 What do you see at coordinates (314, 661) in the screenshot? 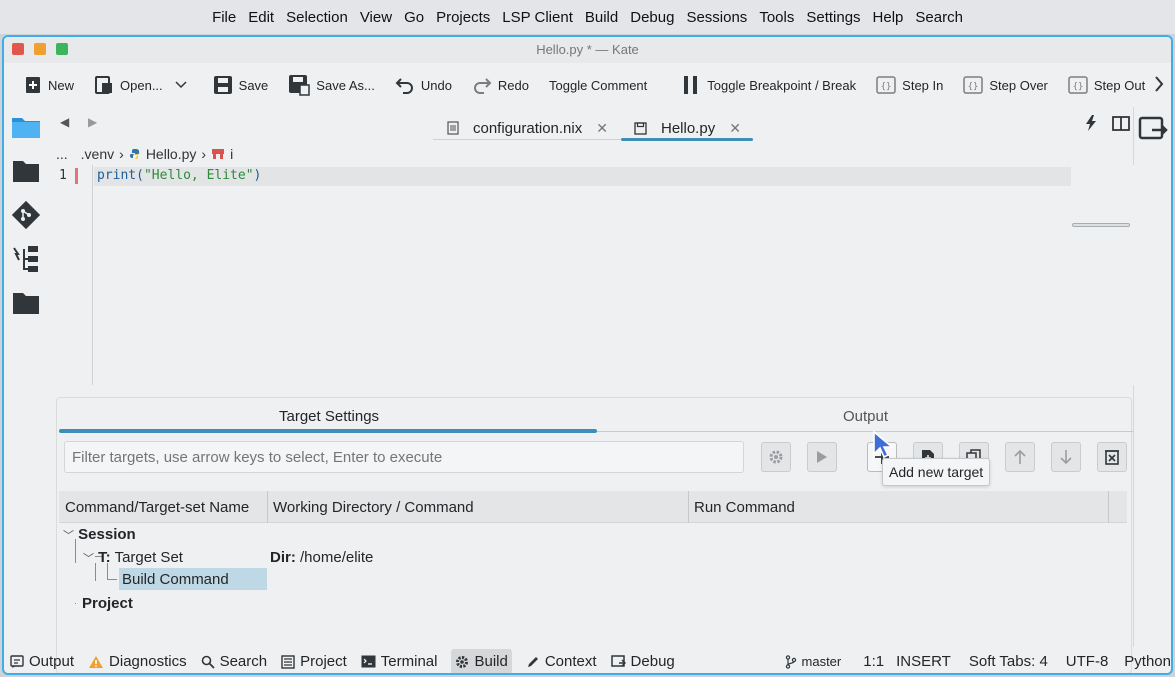
I see `status-project-button: Project` at bounding box center [314, 661].